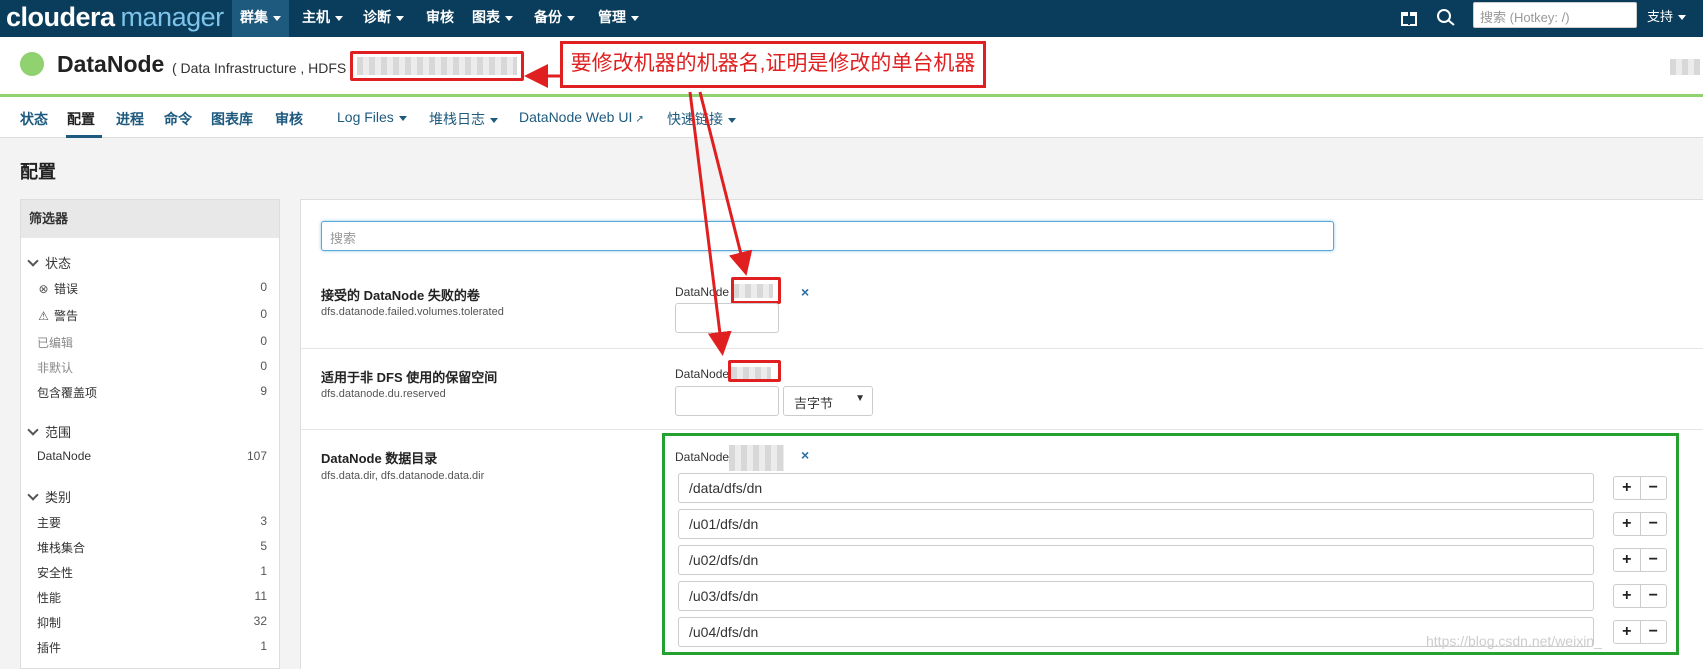 The width and height of the screenshot is (1703, 669). I want to click on global-search-input: 搜索 (Hotkey: /), so click(1555, 15).